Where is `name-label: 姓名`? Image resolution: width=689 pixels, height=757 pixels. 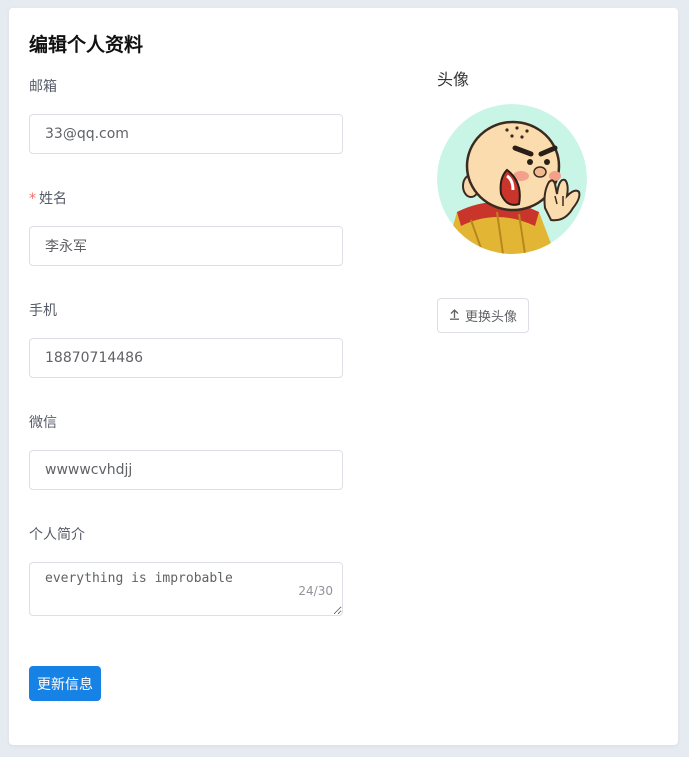
name-label: 姓名 is located at coordinates (53, 199).